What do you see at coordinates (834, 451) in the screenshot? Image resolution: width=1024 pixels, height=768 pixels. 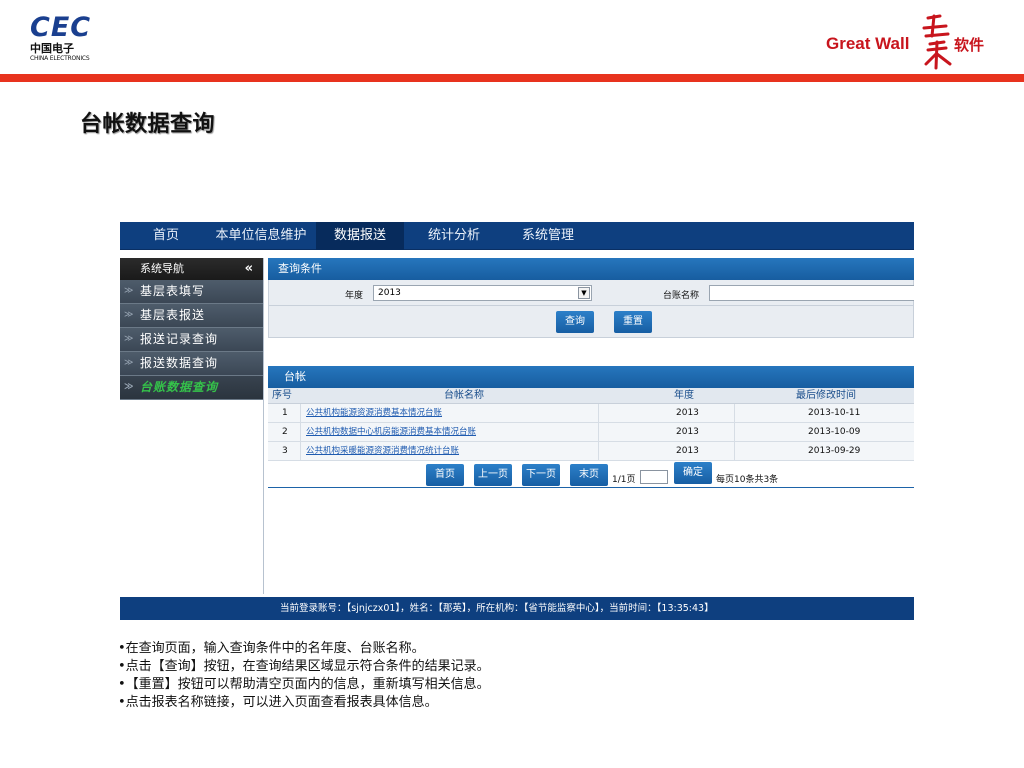 I see `row-modified: 2013-09-29` at bounding box center [834, 451].